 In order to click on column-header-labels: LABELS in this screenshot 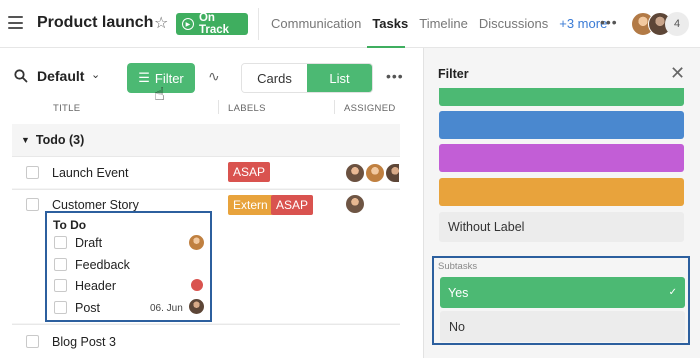, I will do `click(247, 108)`.